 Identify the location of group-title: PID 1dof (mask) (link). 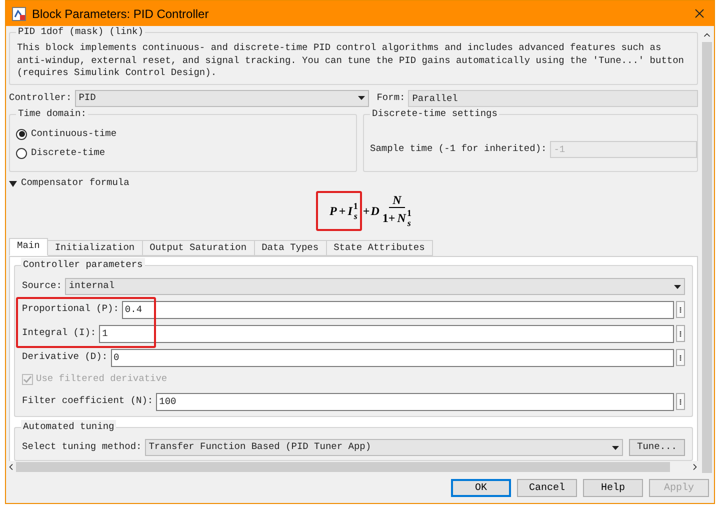
(81, 32).